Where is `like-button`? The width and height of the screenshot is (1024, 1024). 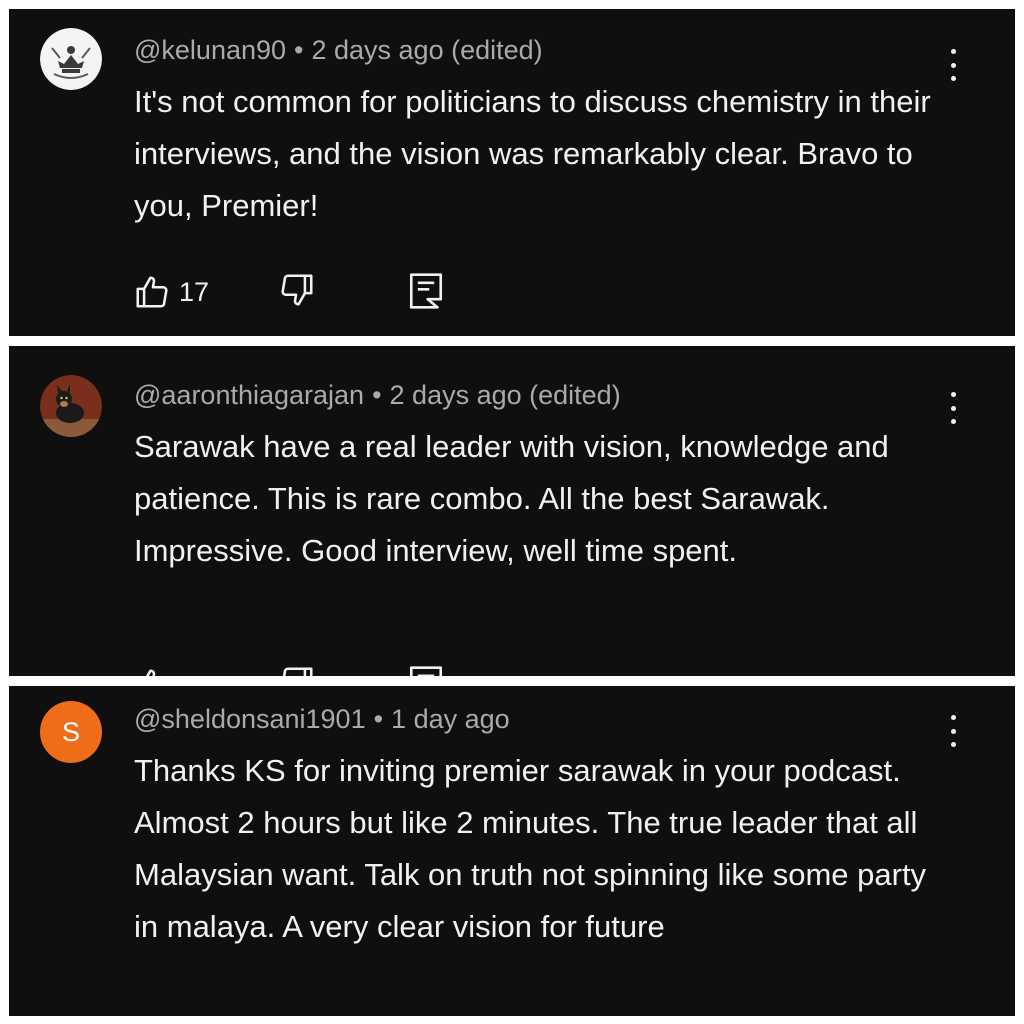 like-button is located at coordinates (152, 671).